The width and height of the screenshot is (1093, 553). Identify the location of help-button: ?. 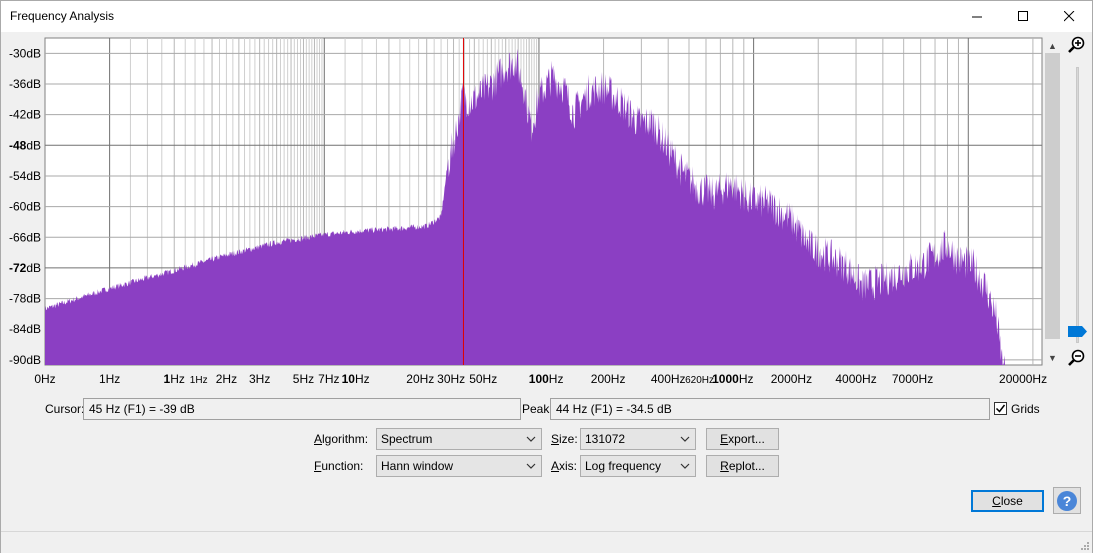
(1067, 500).